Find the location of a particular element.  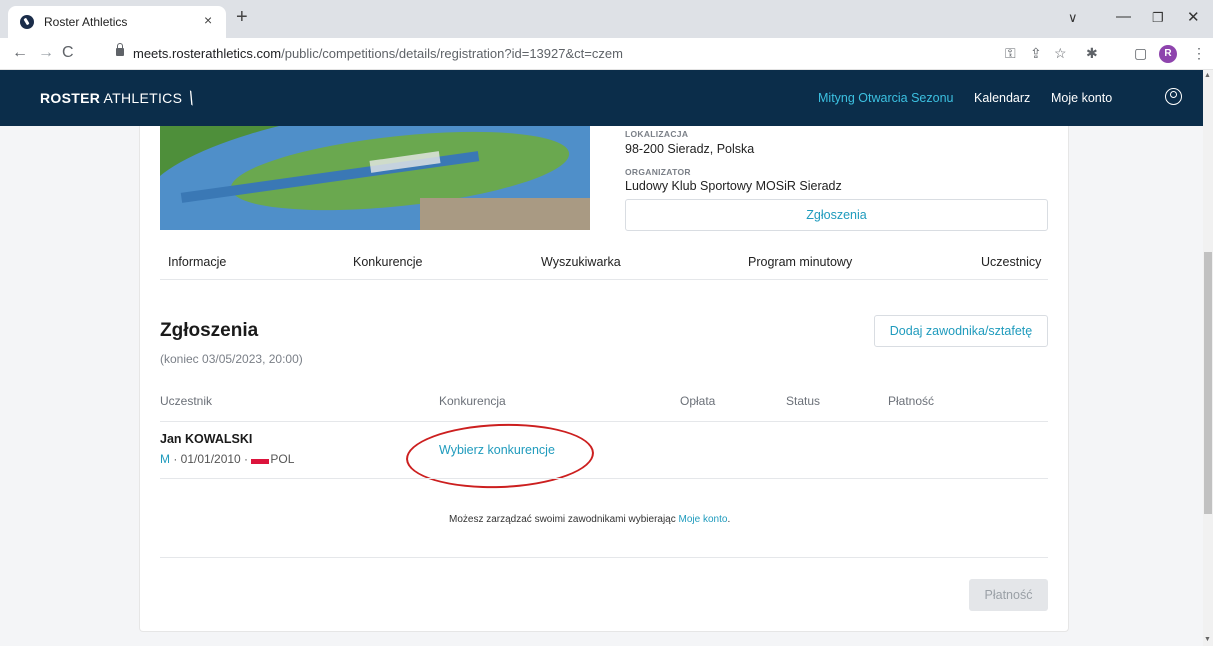

lock-icon is located at coordinates (120, 49).